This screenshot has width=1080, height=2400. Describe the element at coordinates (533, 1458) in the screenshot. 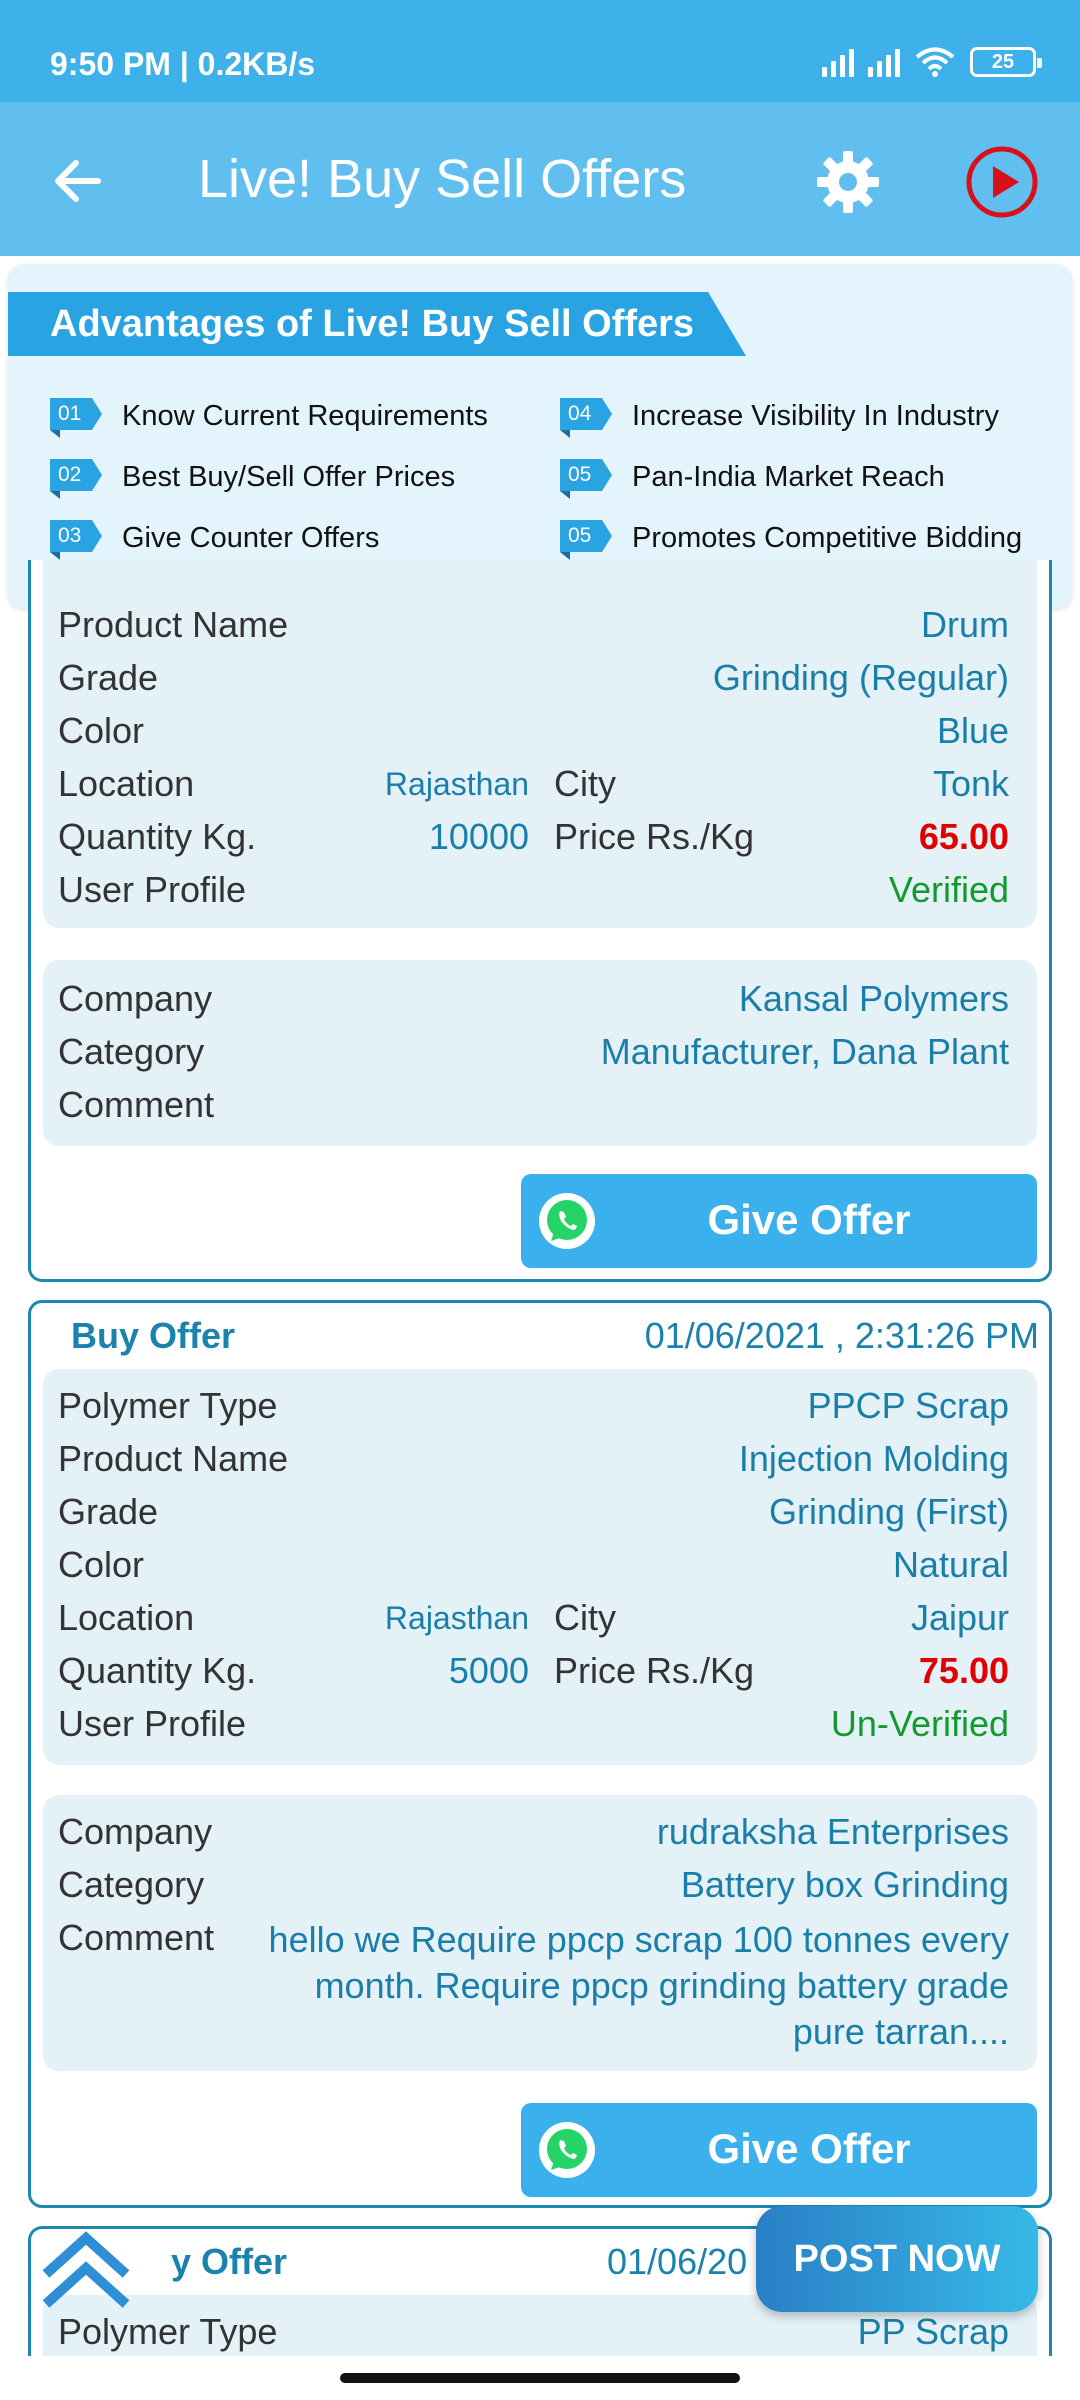

I see `product-name-row: Product Name Injection Molding` at that location.